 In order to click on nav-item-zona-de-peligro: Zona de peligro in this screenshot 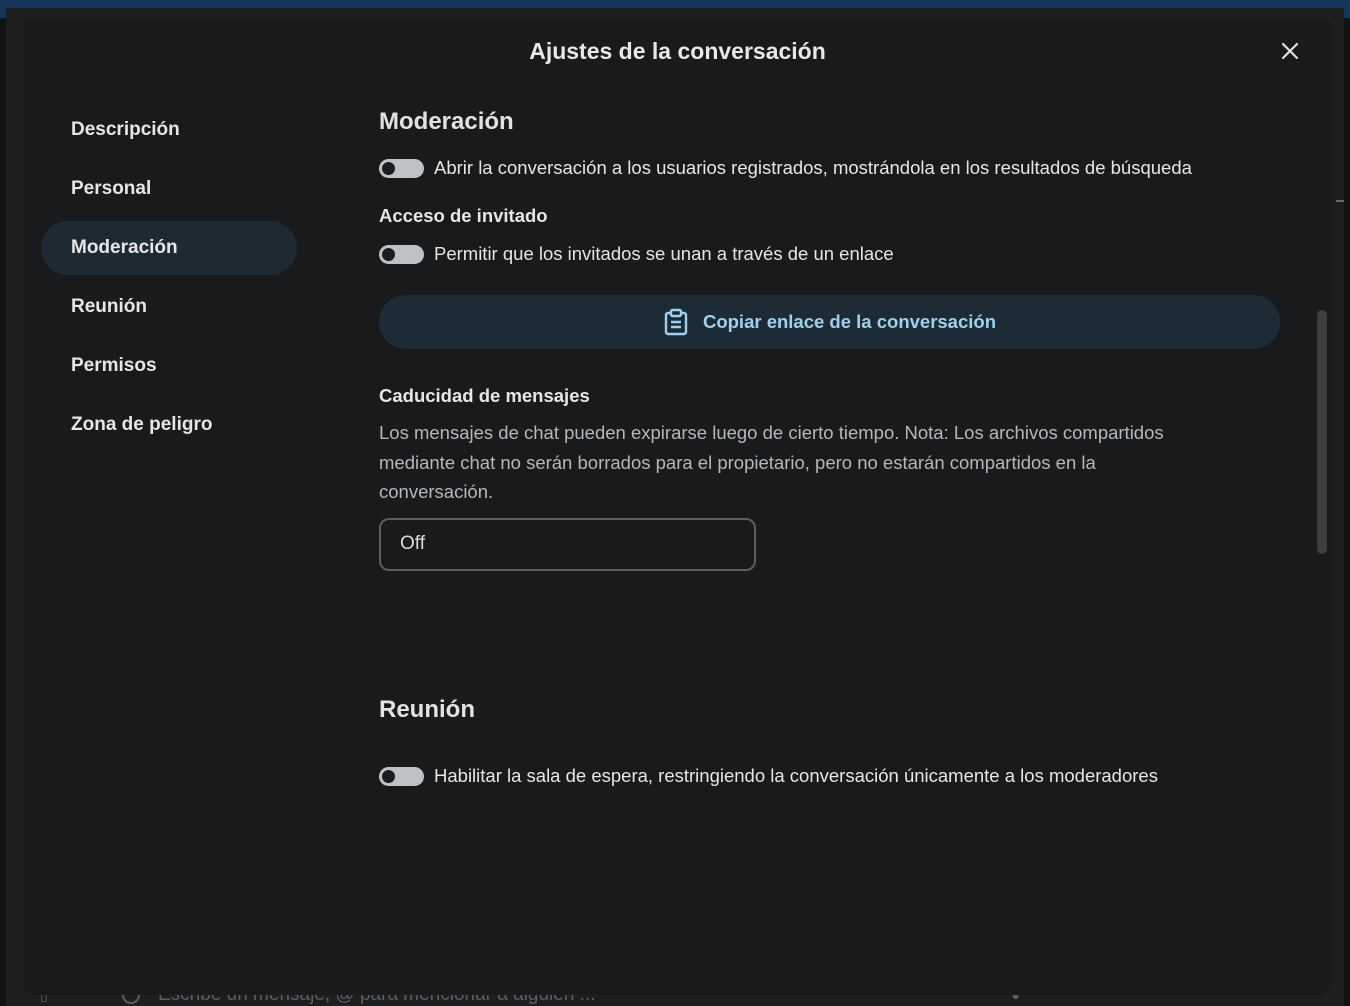, I will do `click(169, 425)`.